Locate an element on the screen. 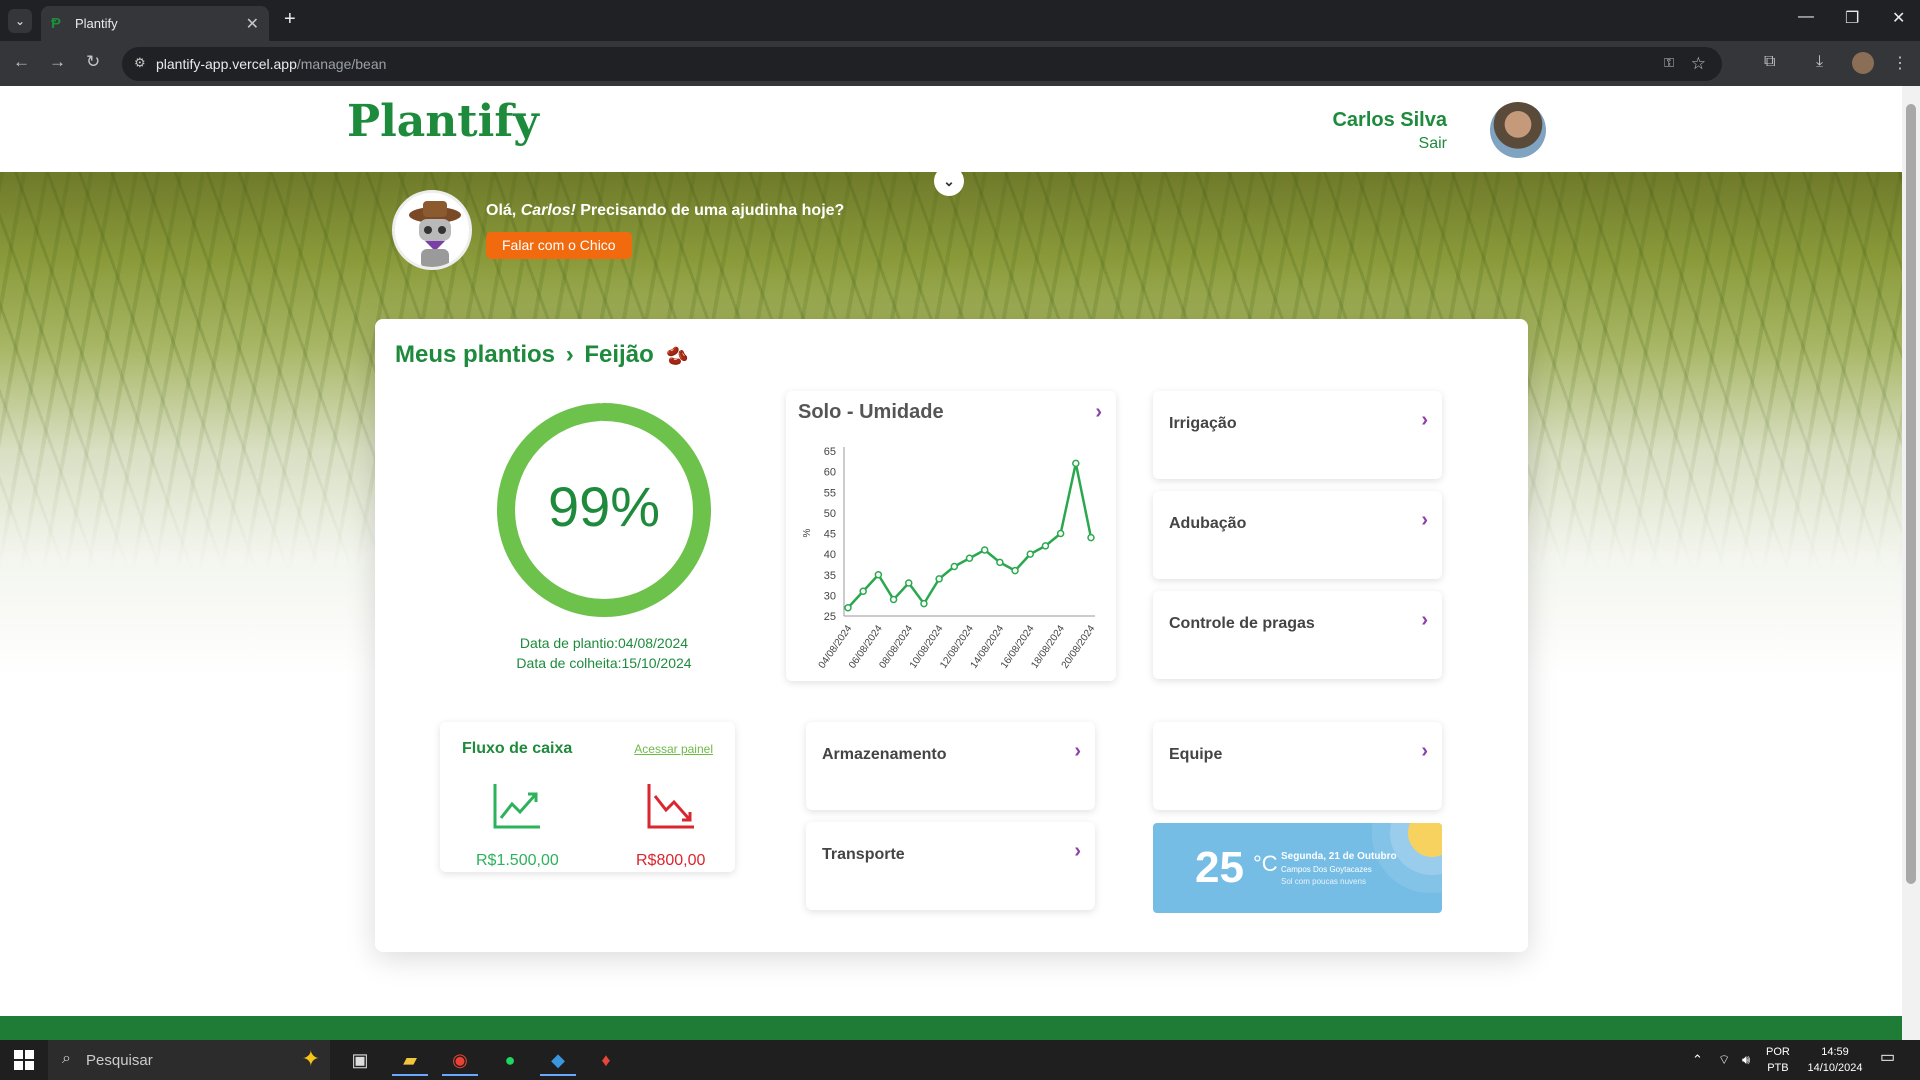 This screenshot has height=1080, width=1920. url-path: /manage/bean is located at coordinates (341, 64).